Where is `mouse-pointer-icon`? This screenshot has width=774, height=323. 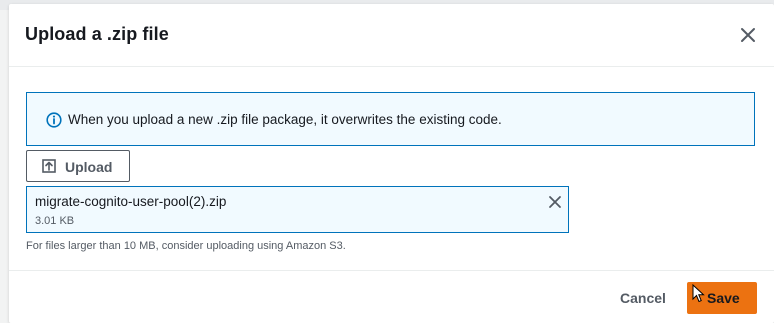
mouse-pointer-icon is located at coordinates (698, 293).